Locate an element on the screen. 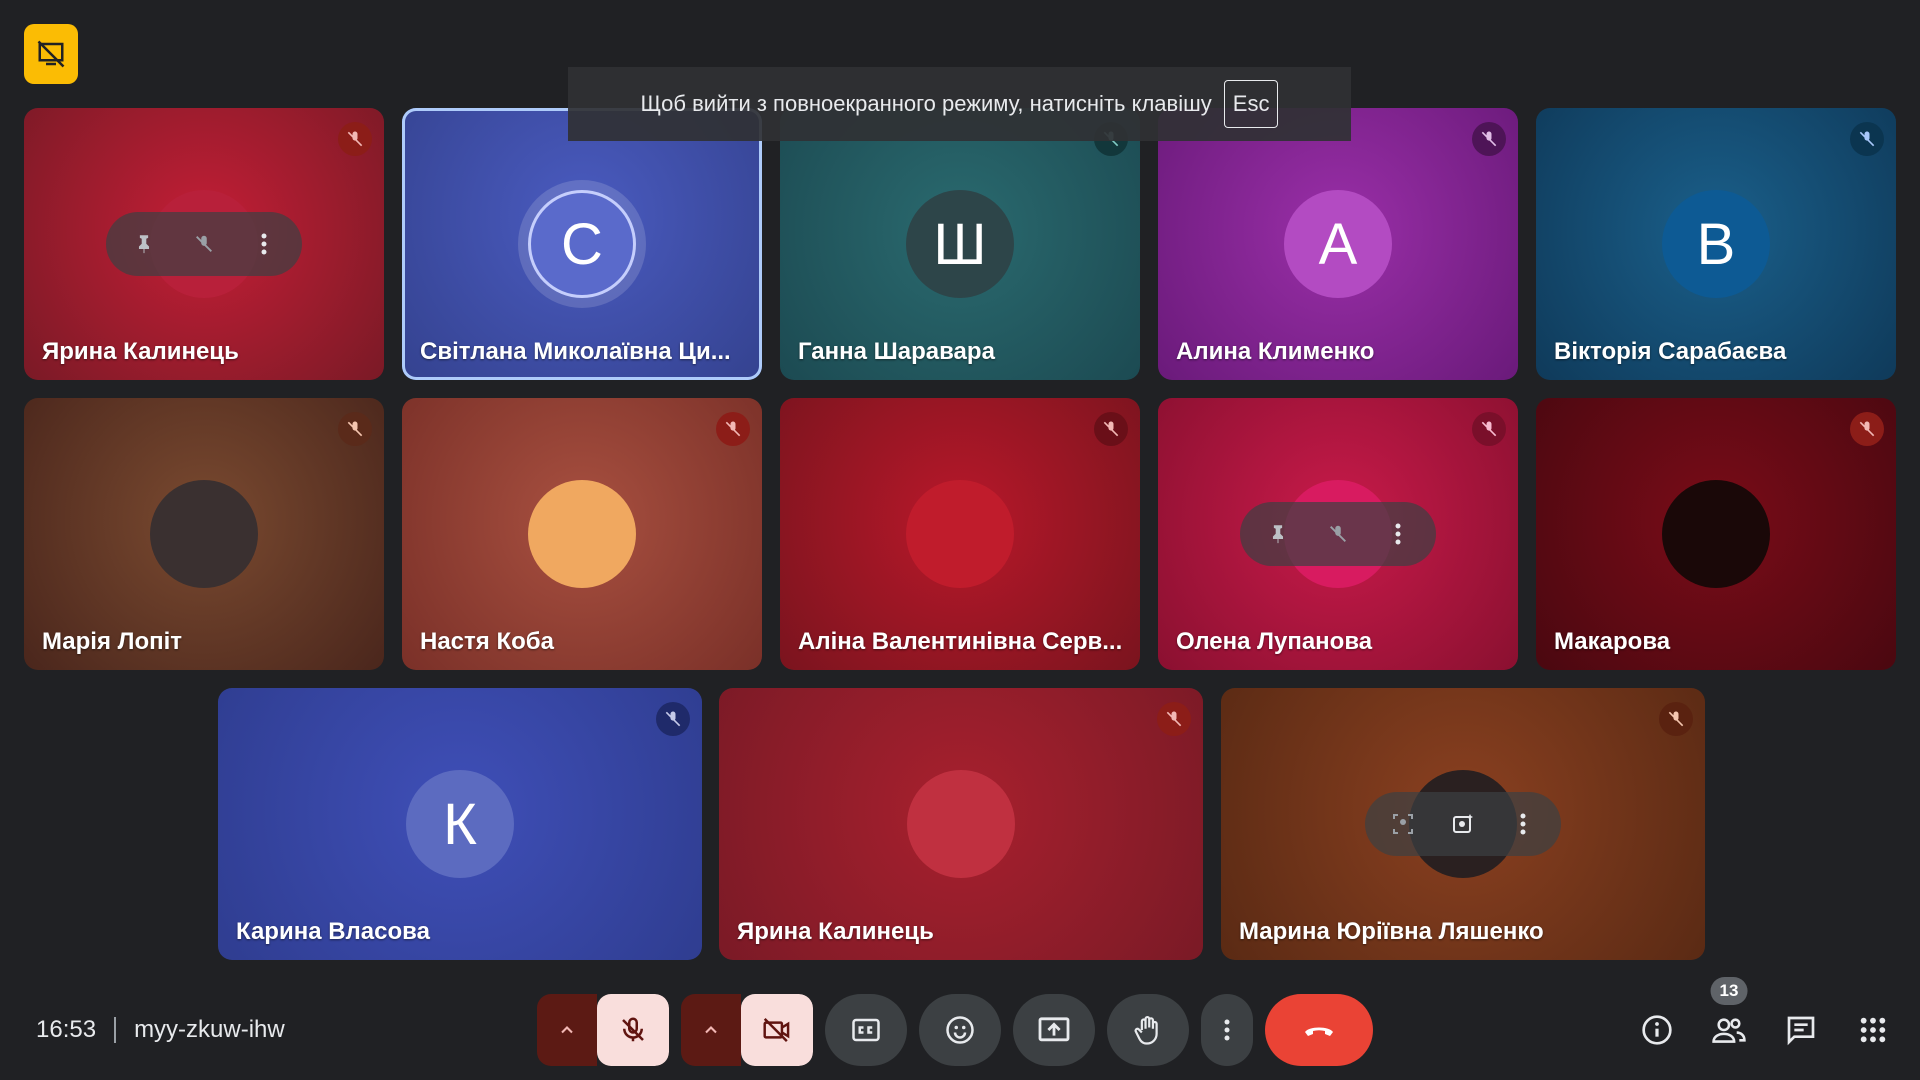  activities-button is located at coordinates (1873, 1030).